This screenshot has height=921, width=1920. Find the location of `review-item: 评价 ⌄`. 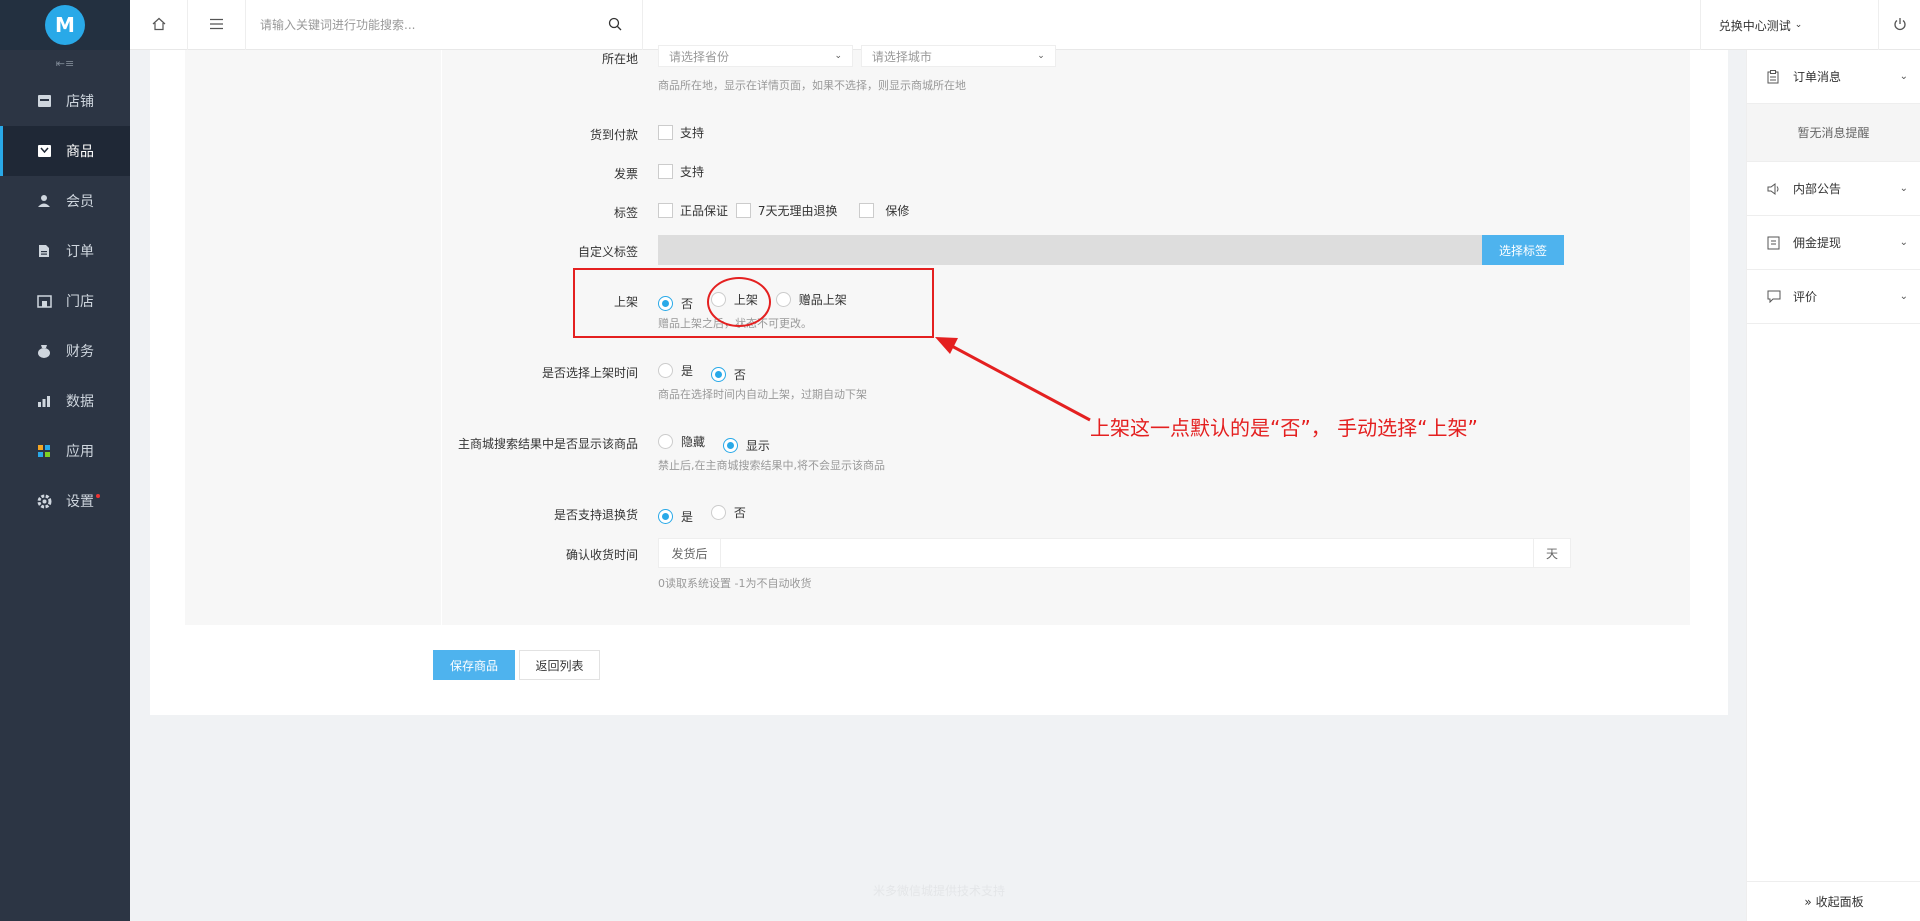

review-item: 评价 ⌄ is located at coordinates (1833, 297).